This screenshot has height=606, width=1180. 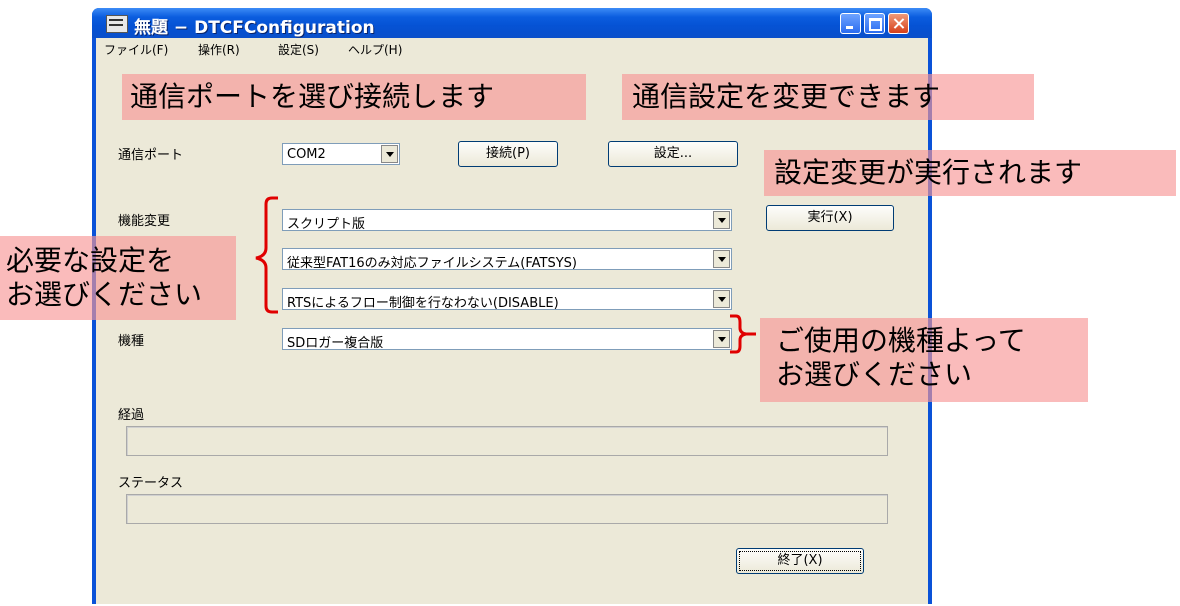 I want to click on annotation-execute: 設定変更が実行されます, so click(x=970, y=173).